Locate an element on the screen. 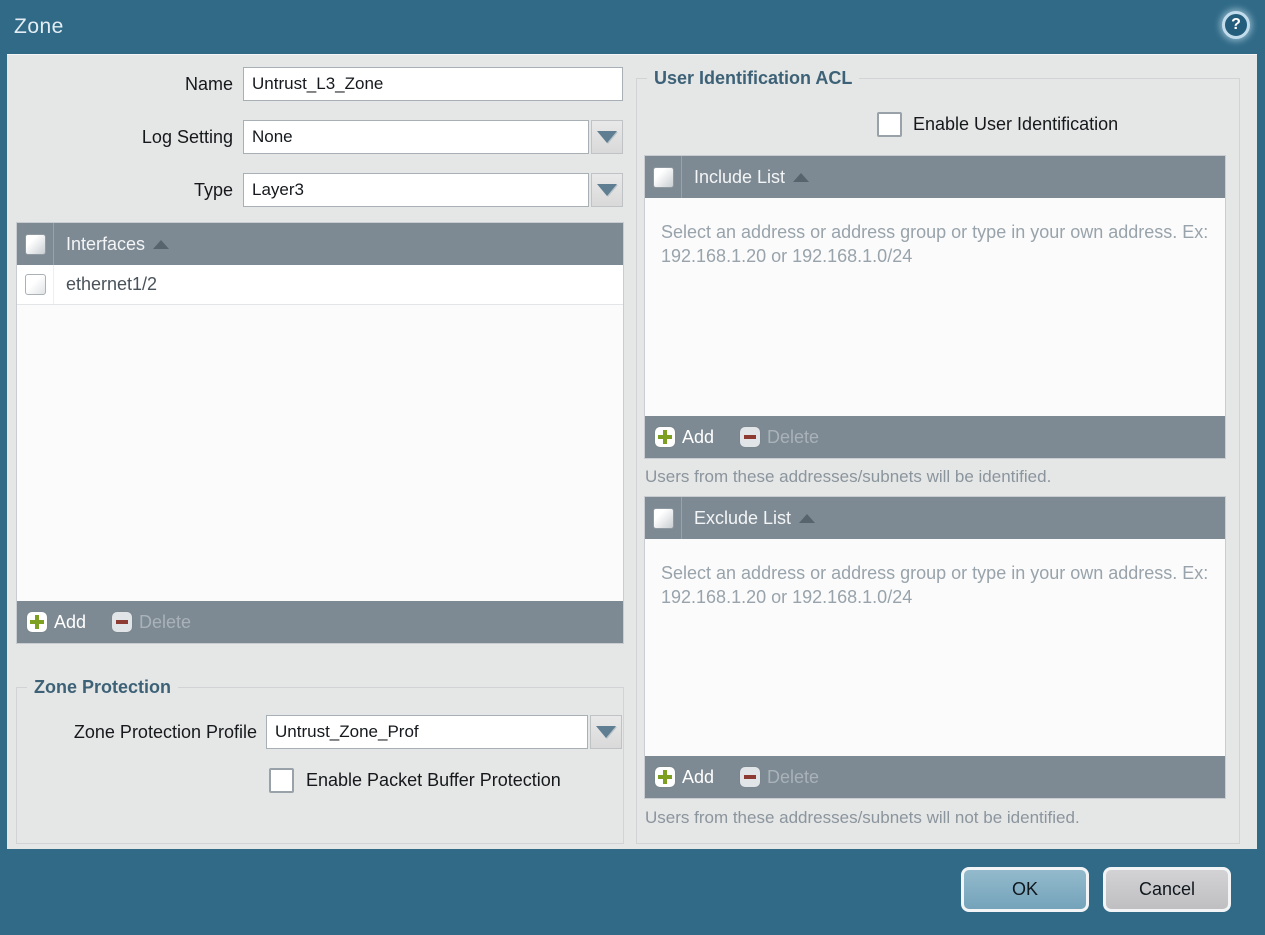 This screenshot has height=935, width=1265. exclude-add-button: Add is located at coordinates (684, 777).